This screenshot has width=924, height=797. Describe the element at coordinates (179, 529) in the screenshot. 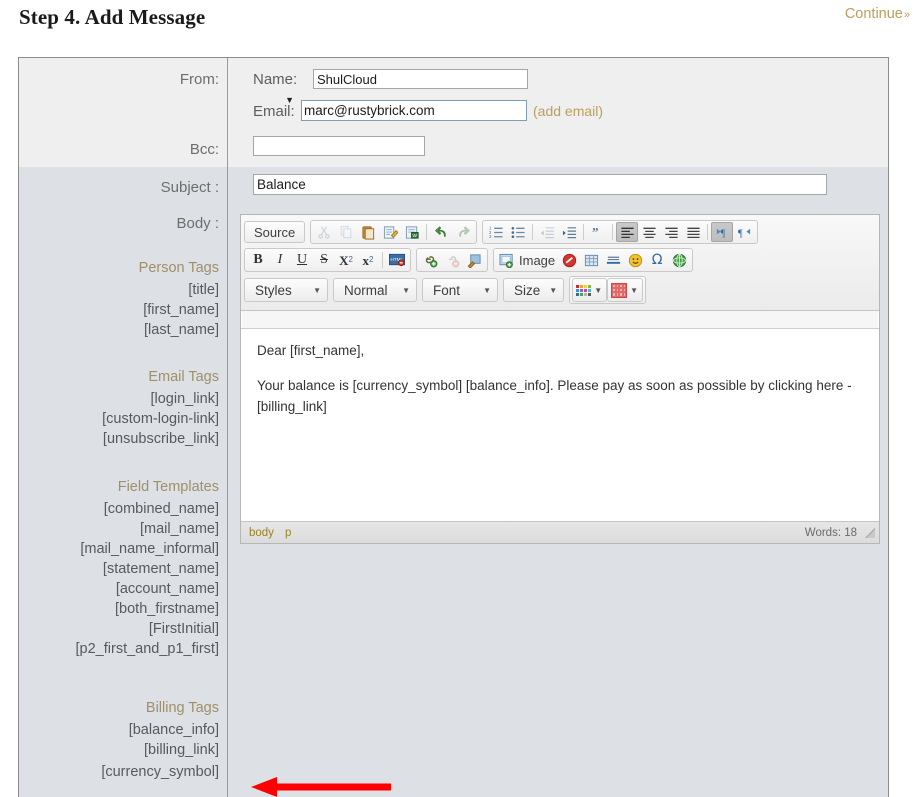

I see `tag-mail-name: [mail_name]` at that location.